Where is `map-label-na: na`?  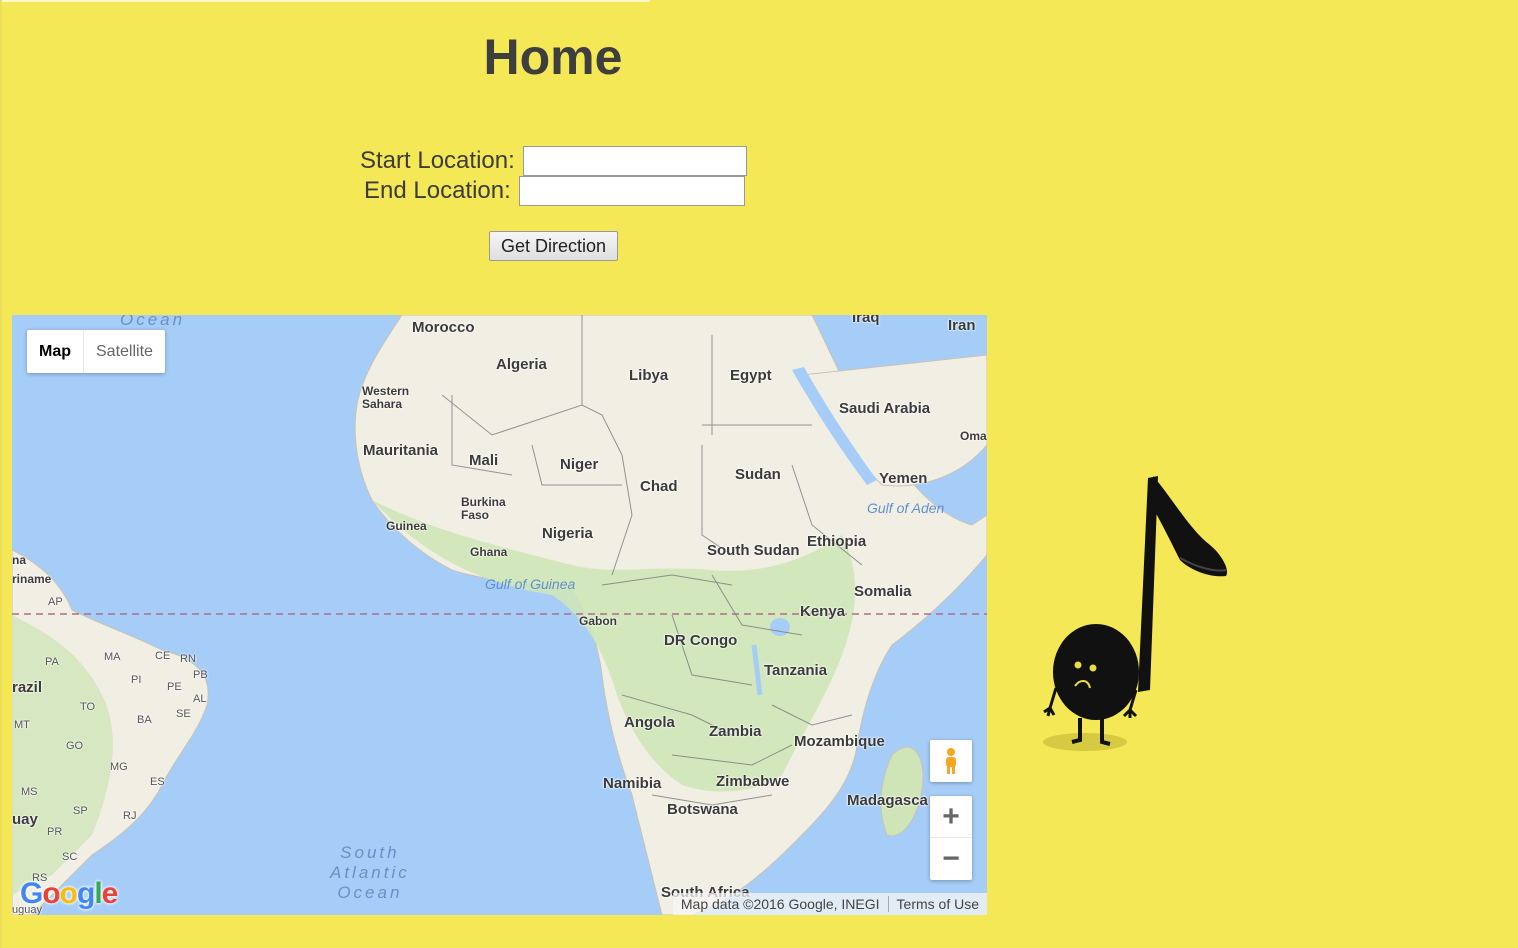 map-label-na: na is located at coordinates (19, 560).